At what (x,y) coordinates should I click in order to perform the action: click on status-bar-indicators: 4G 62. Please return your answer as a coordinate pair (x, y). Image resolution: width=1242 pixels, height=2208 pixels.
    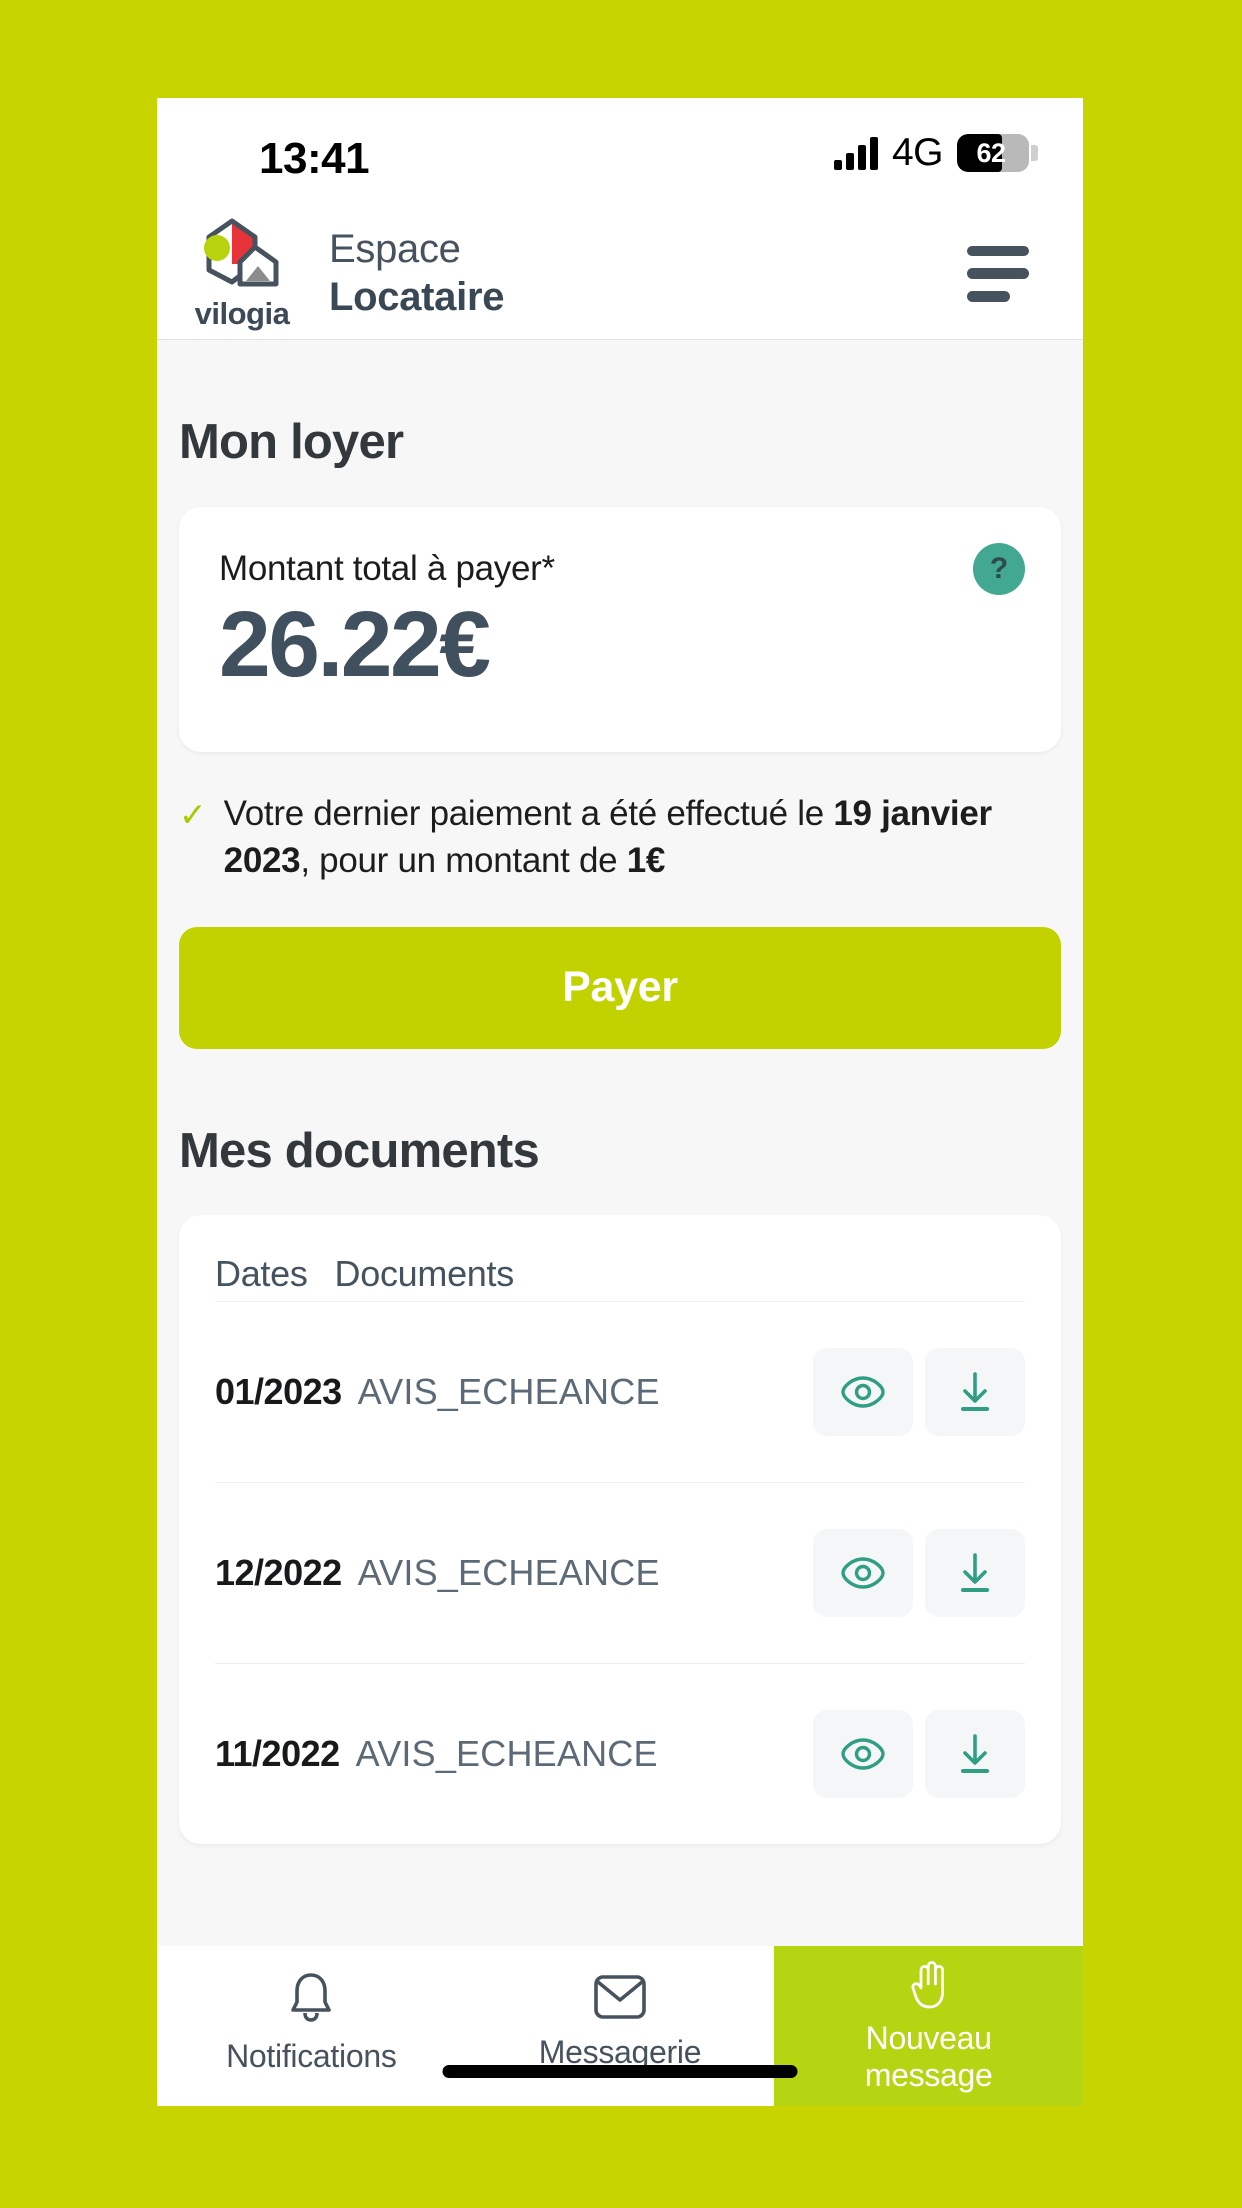
    Looking at the image, I should click on (935, 153).